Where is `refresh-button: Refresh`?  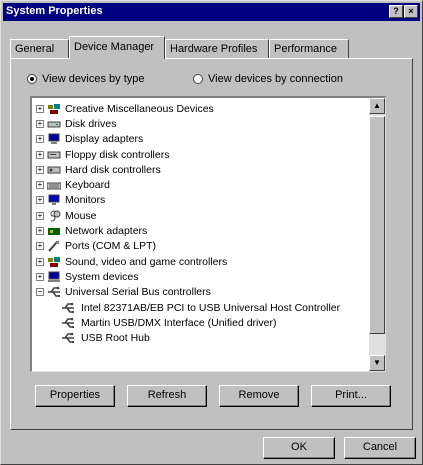
refresh-button: Refresh is located at coordinates (167, 396).